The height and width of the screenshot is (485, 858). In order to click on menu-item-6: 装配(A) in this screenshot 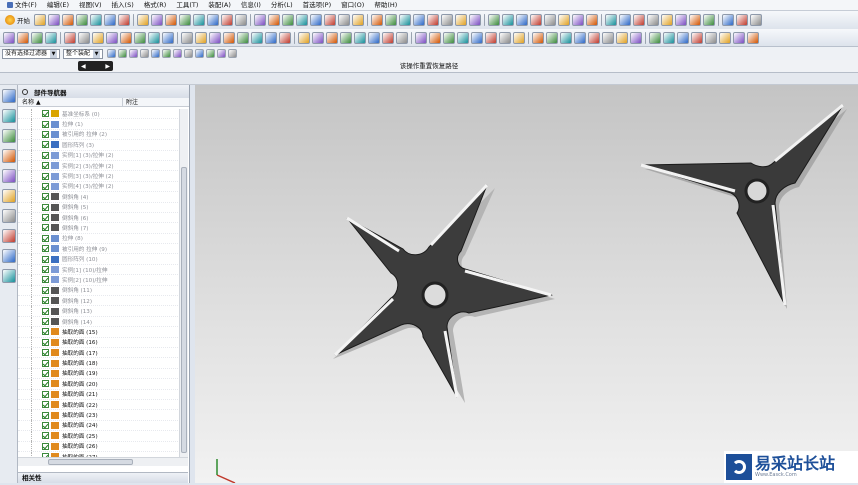, I will do `click(219, 5)`.